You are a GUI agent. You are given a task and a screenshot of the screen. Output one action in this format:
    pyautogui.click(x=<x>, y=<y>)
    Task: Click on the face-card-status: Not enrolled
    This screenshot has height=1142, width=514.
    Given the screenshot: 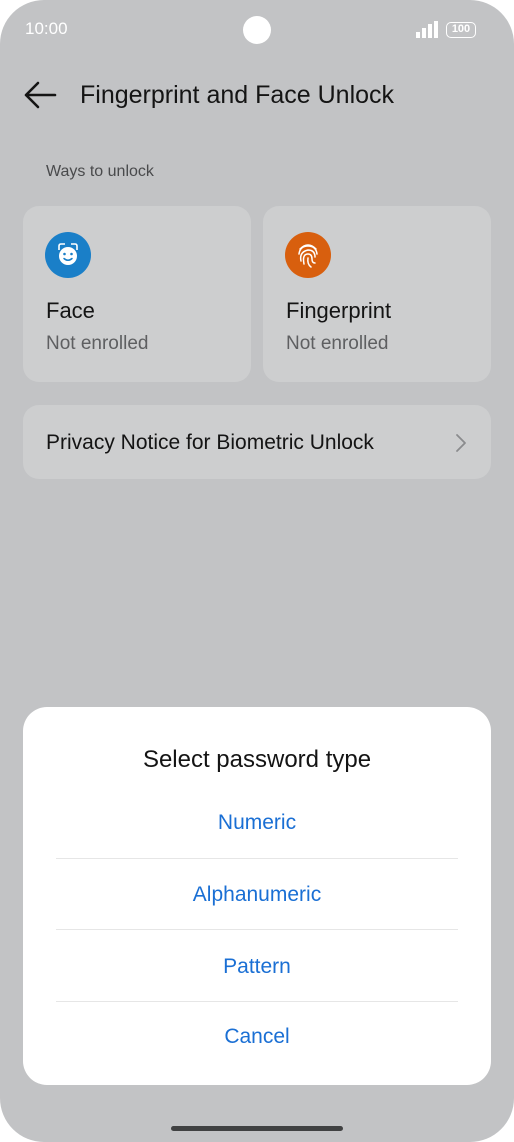 What is the action you would take?
    pyautogui.click(x=97, y=343)
    